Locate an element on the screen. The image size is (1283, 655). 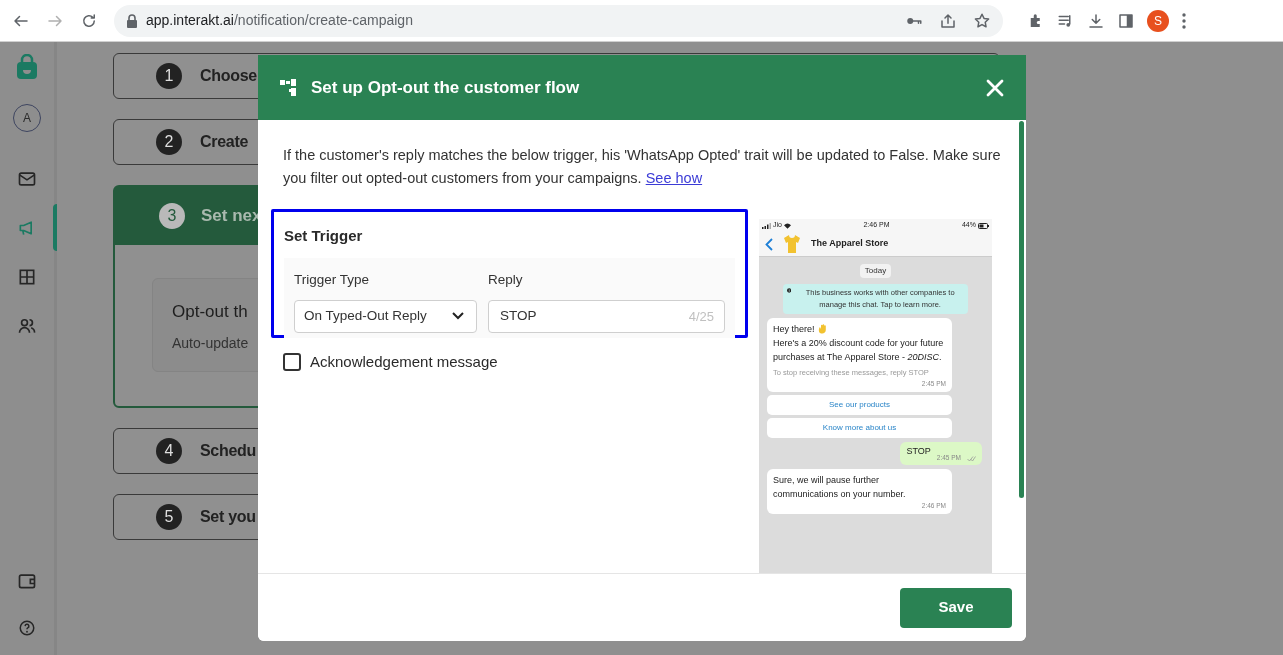
address-bar: app.interakt.ai/notification/create-campaign is located at coordinates (558, 20).